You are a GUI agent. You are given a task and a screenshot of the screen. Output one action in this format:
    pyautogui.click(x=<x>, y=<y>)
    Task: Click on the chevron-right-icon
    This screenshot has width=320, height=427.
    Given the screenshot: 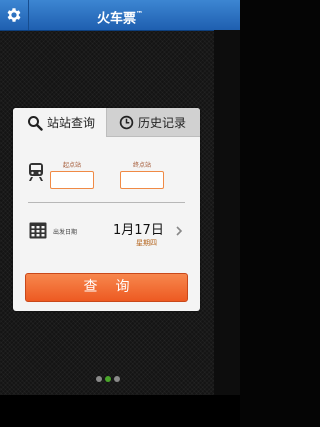 What is the action you would take?
    pyautogui.click(x=179, y=231)
    